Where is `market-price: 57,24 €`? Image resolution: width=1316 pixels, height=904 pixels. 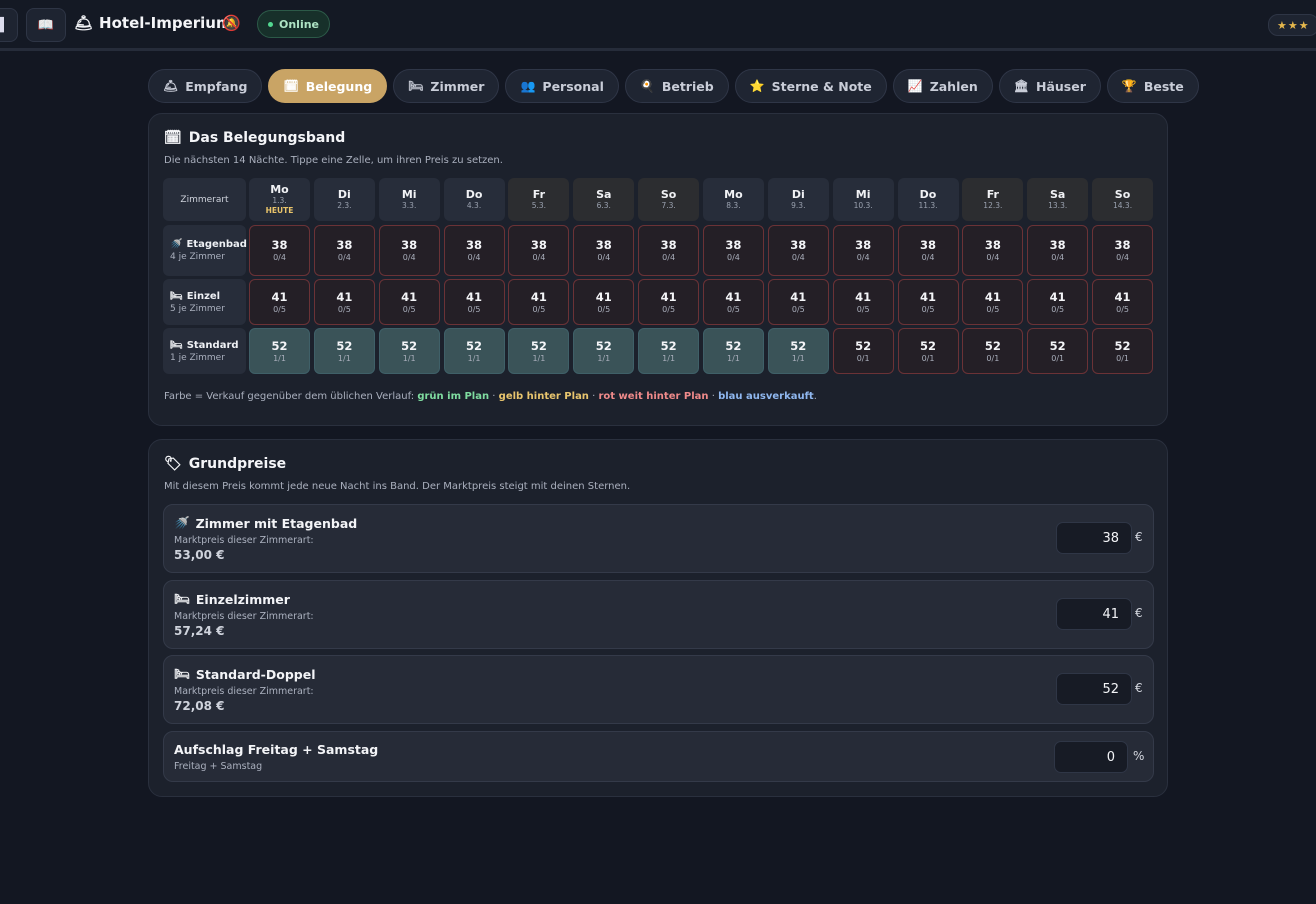 market-price: 57,24 € is located at coordinates (199, 631).